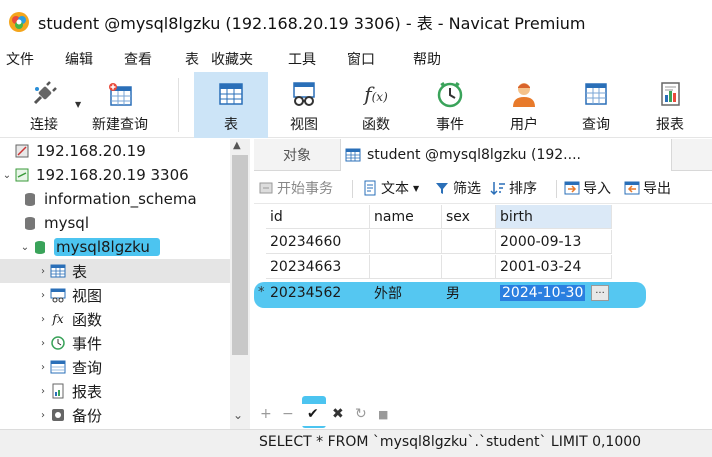 This screenshot has height=457, width=712. Describe the element at coordinates (115, 295) in the screenshot. I see `tree-node-views: › 视图` at that location.